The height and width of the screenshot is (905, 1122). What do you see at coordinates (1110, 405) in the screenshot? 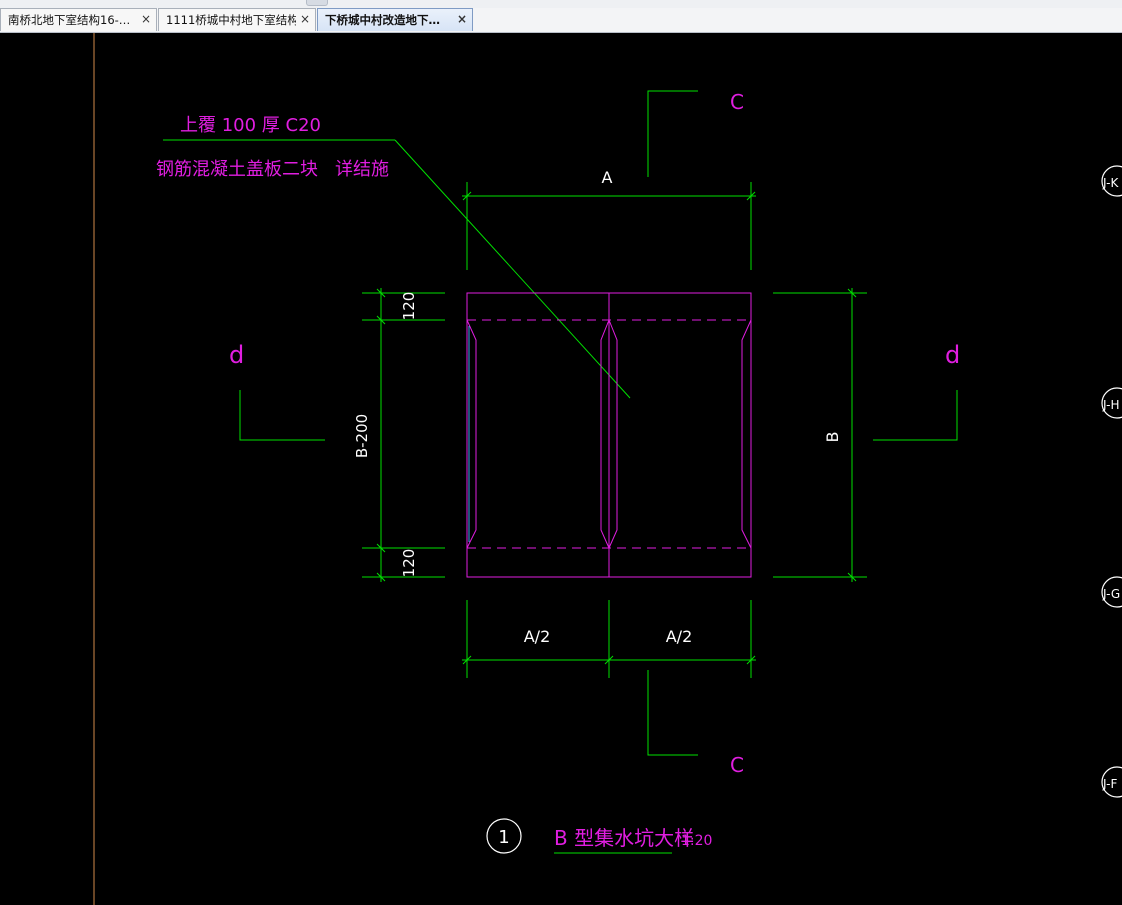
I see `grid-bubble-label: J-H` at bounding box center [1110, 405].